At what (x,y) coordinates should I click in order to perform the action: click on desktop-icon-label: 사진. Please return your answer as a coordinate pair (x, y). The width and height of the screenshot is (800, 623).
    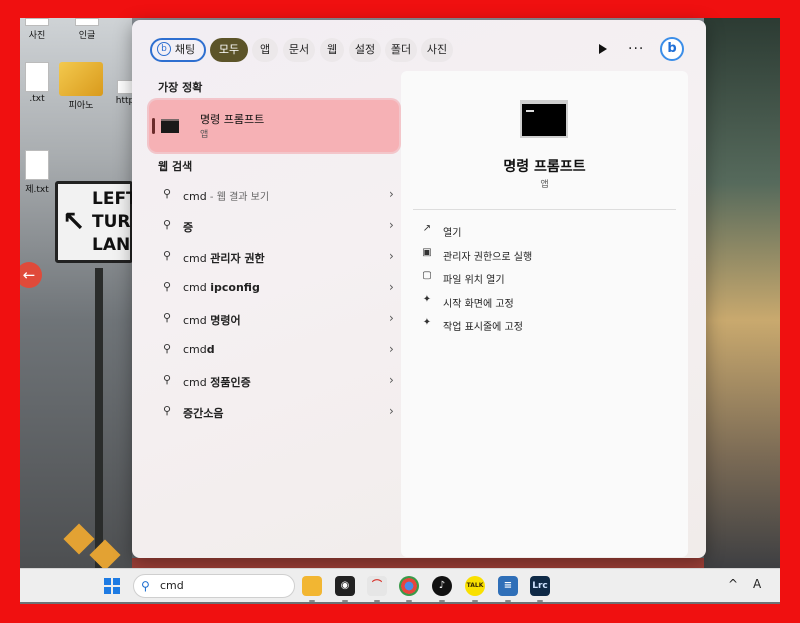
    Looking at the image, I should click on (37, 36).